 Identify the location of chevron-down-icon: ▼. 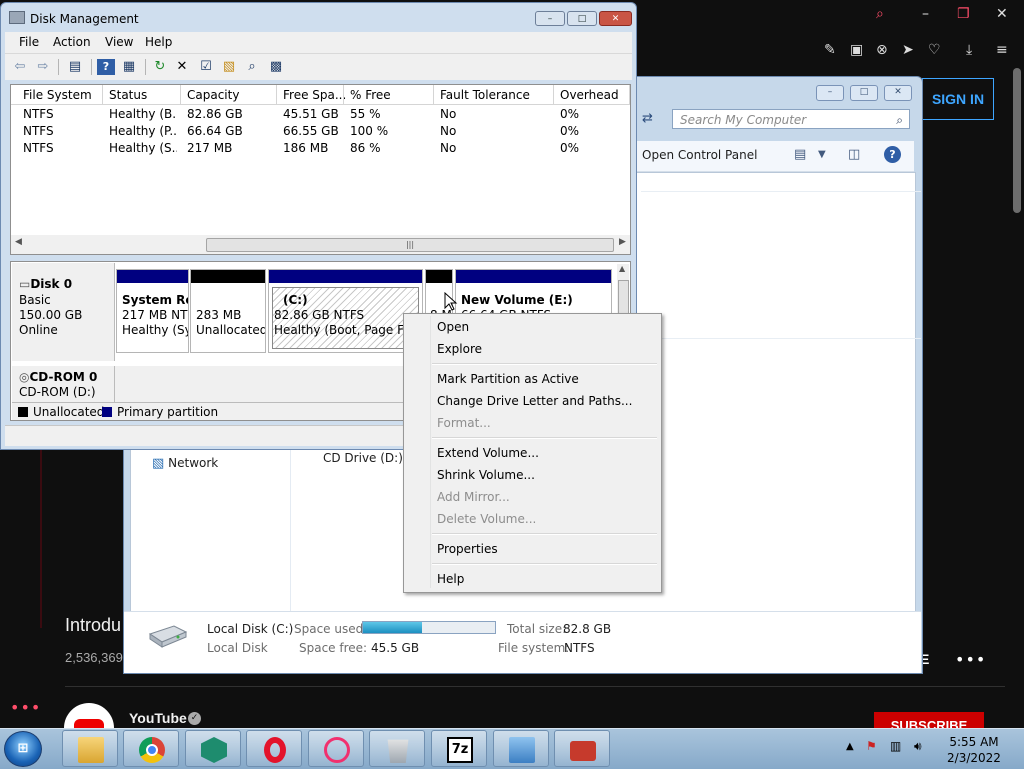
(822, 154).